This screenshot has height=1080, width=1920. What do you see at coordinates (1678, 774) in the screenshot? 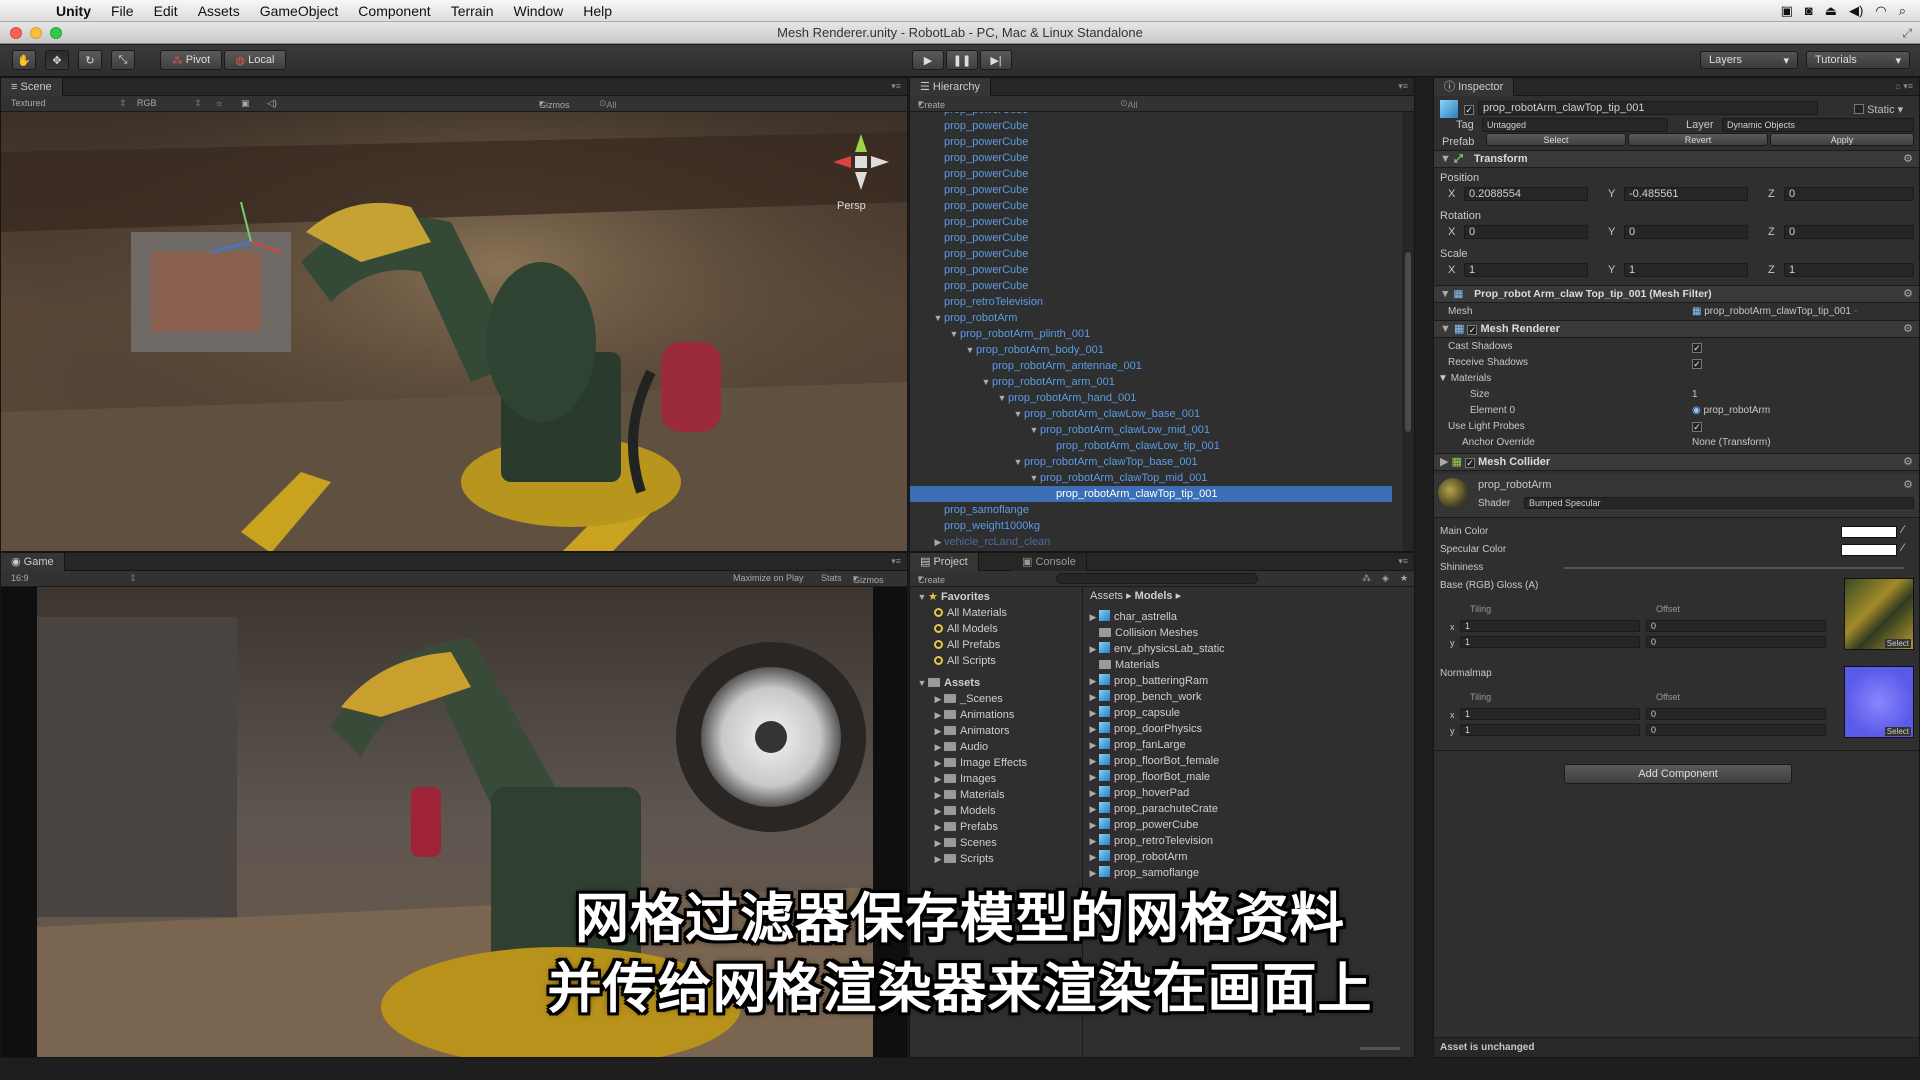
I see `add-component-button: Add Component` at bounding box center [1678, 774].